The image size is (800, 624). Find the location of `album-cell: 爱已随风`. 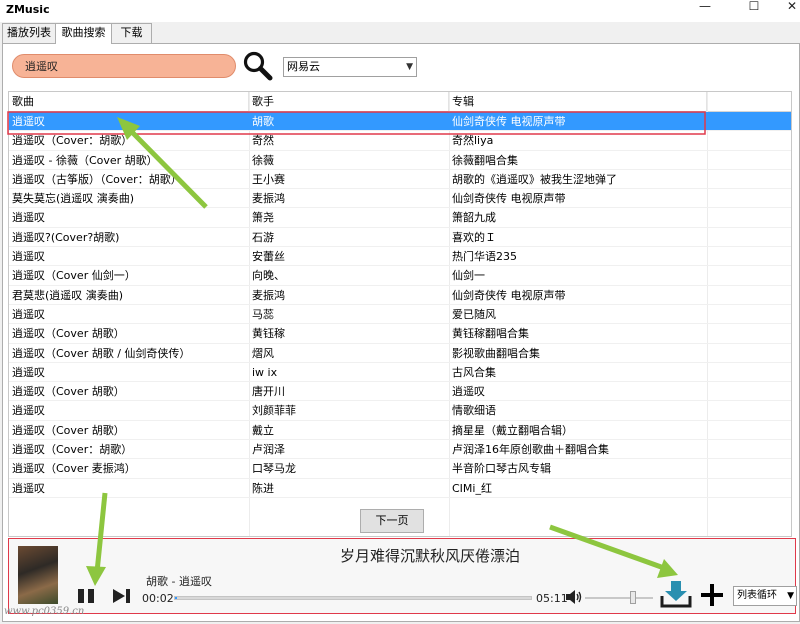

album-cell: 爱已随风 is located at coordinates (474, 314).